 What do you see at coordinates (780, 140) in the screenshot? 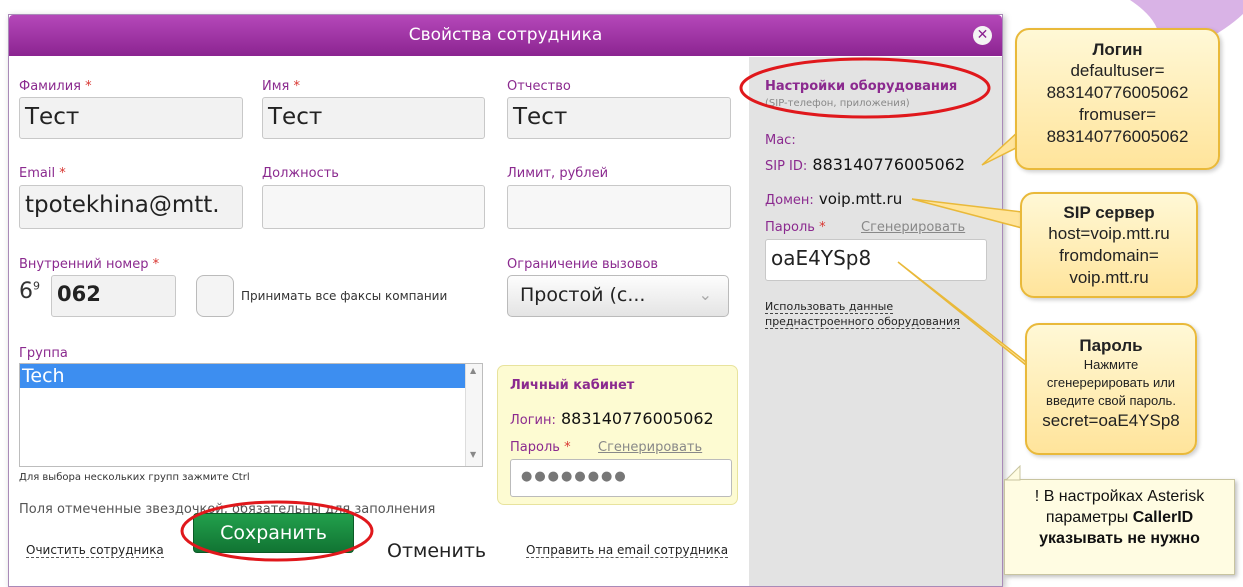
I see `mac-label: Mac:` at bounding box center [780, 140].